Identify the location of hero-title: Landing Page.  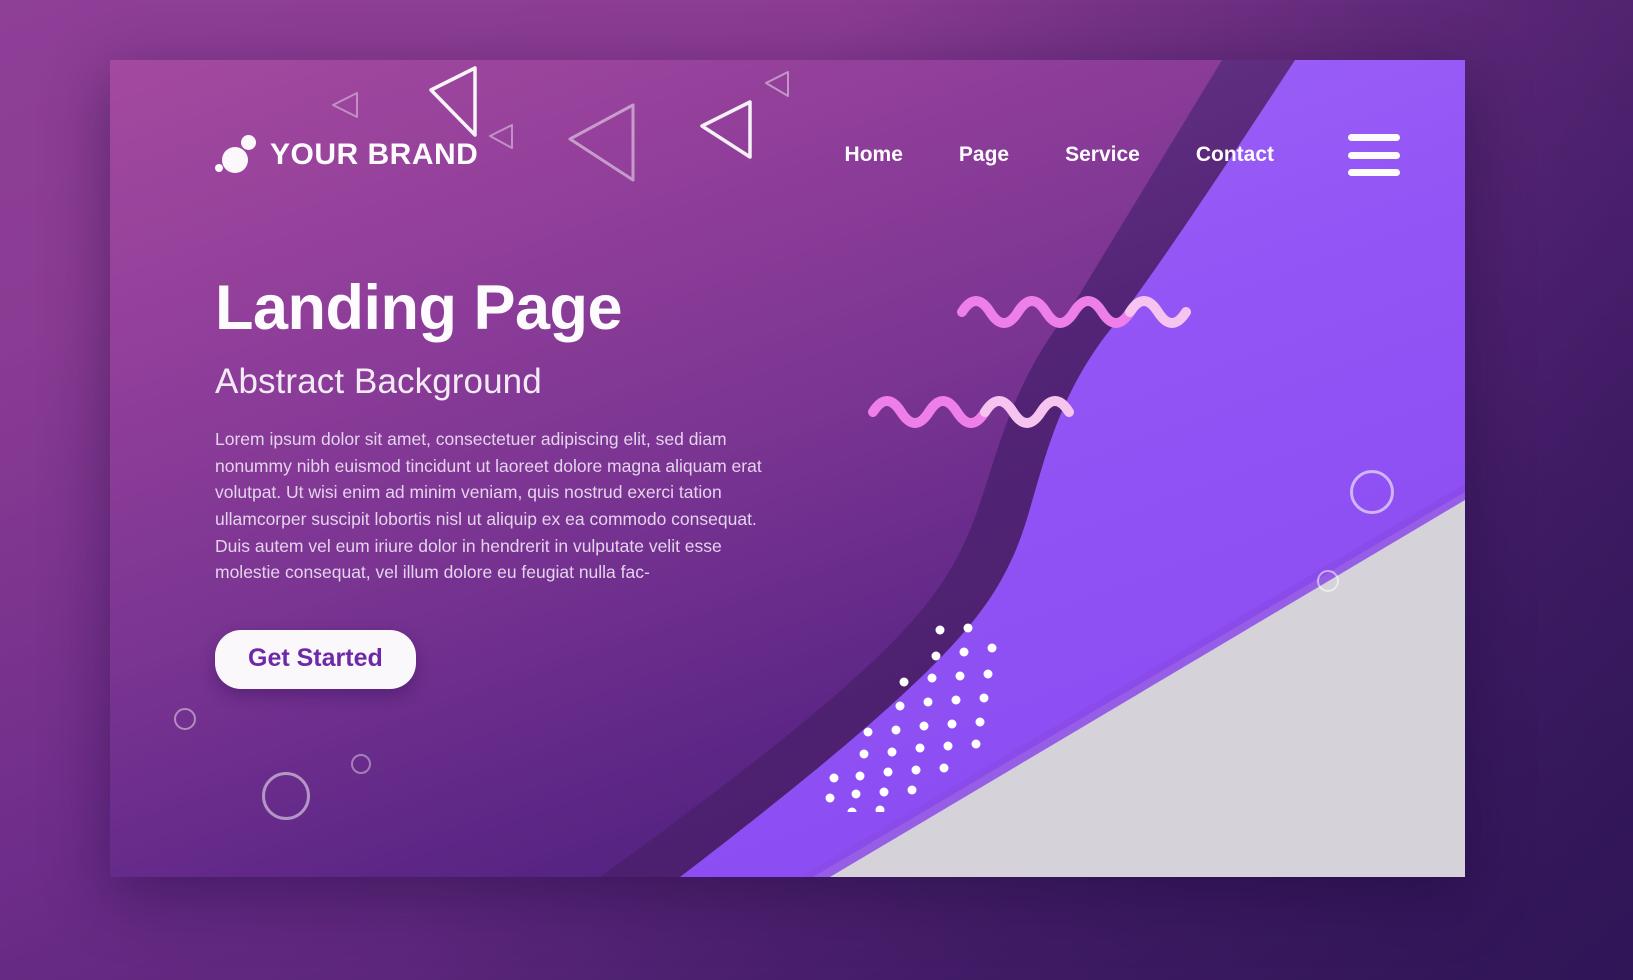
(419, 308).